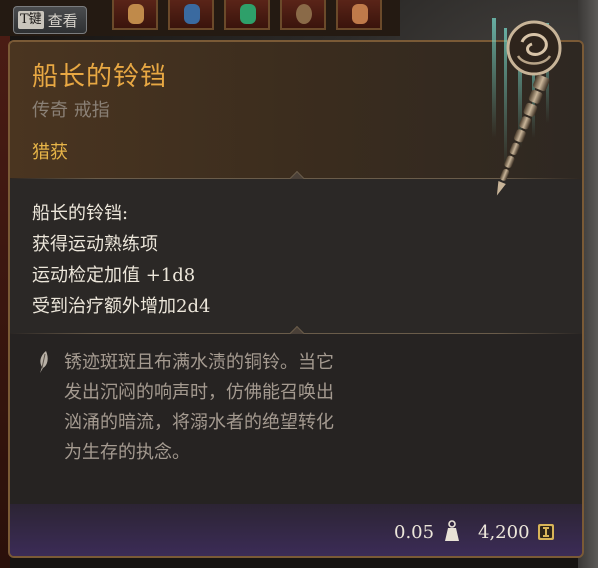 Image resolution: width=598 pixels, height=568 pixels. Describe the element at coordinates (527, 107) in the screenshot. I see `bell-artwork` at that location.